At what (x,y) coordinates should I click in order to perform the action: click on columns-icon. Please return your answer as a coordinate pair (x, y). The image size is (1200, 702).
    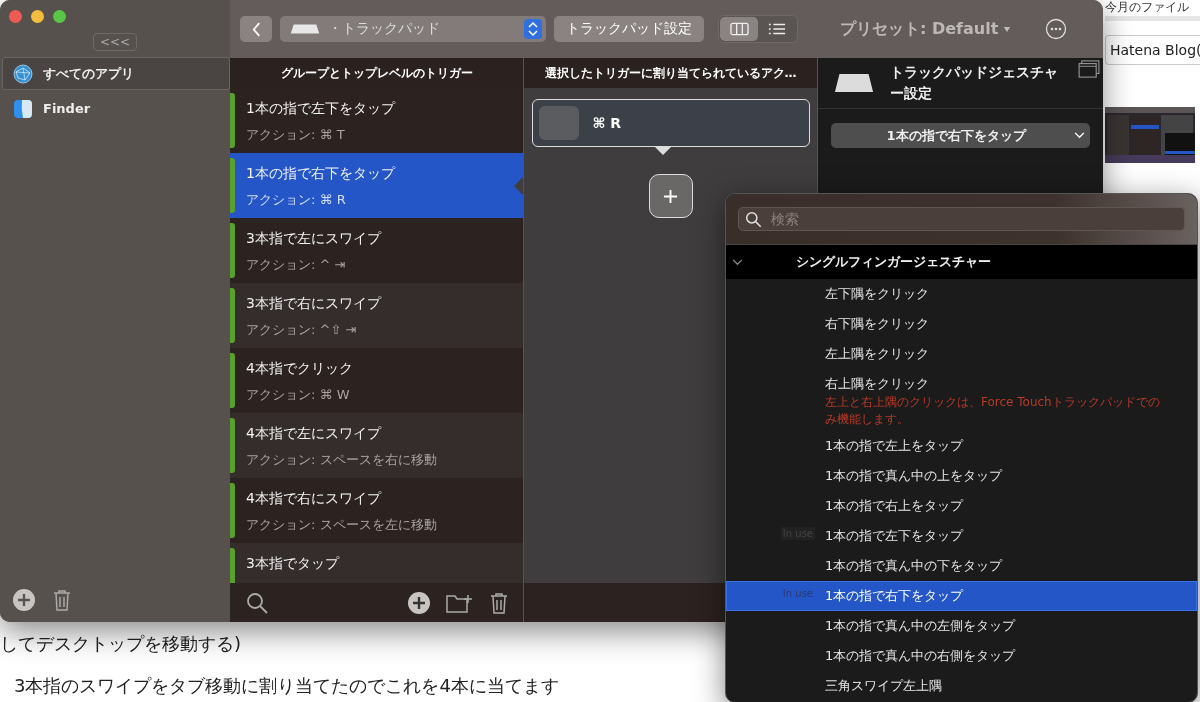
    Looking at the image, I should click on (739, 29).